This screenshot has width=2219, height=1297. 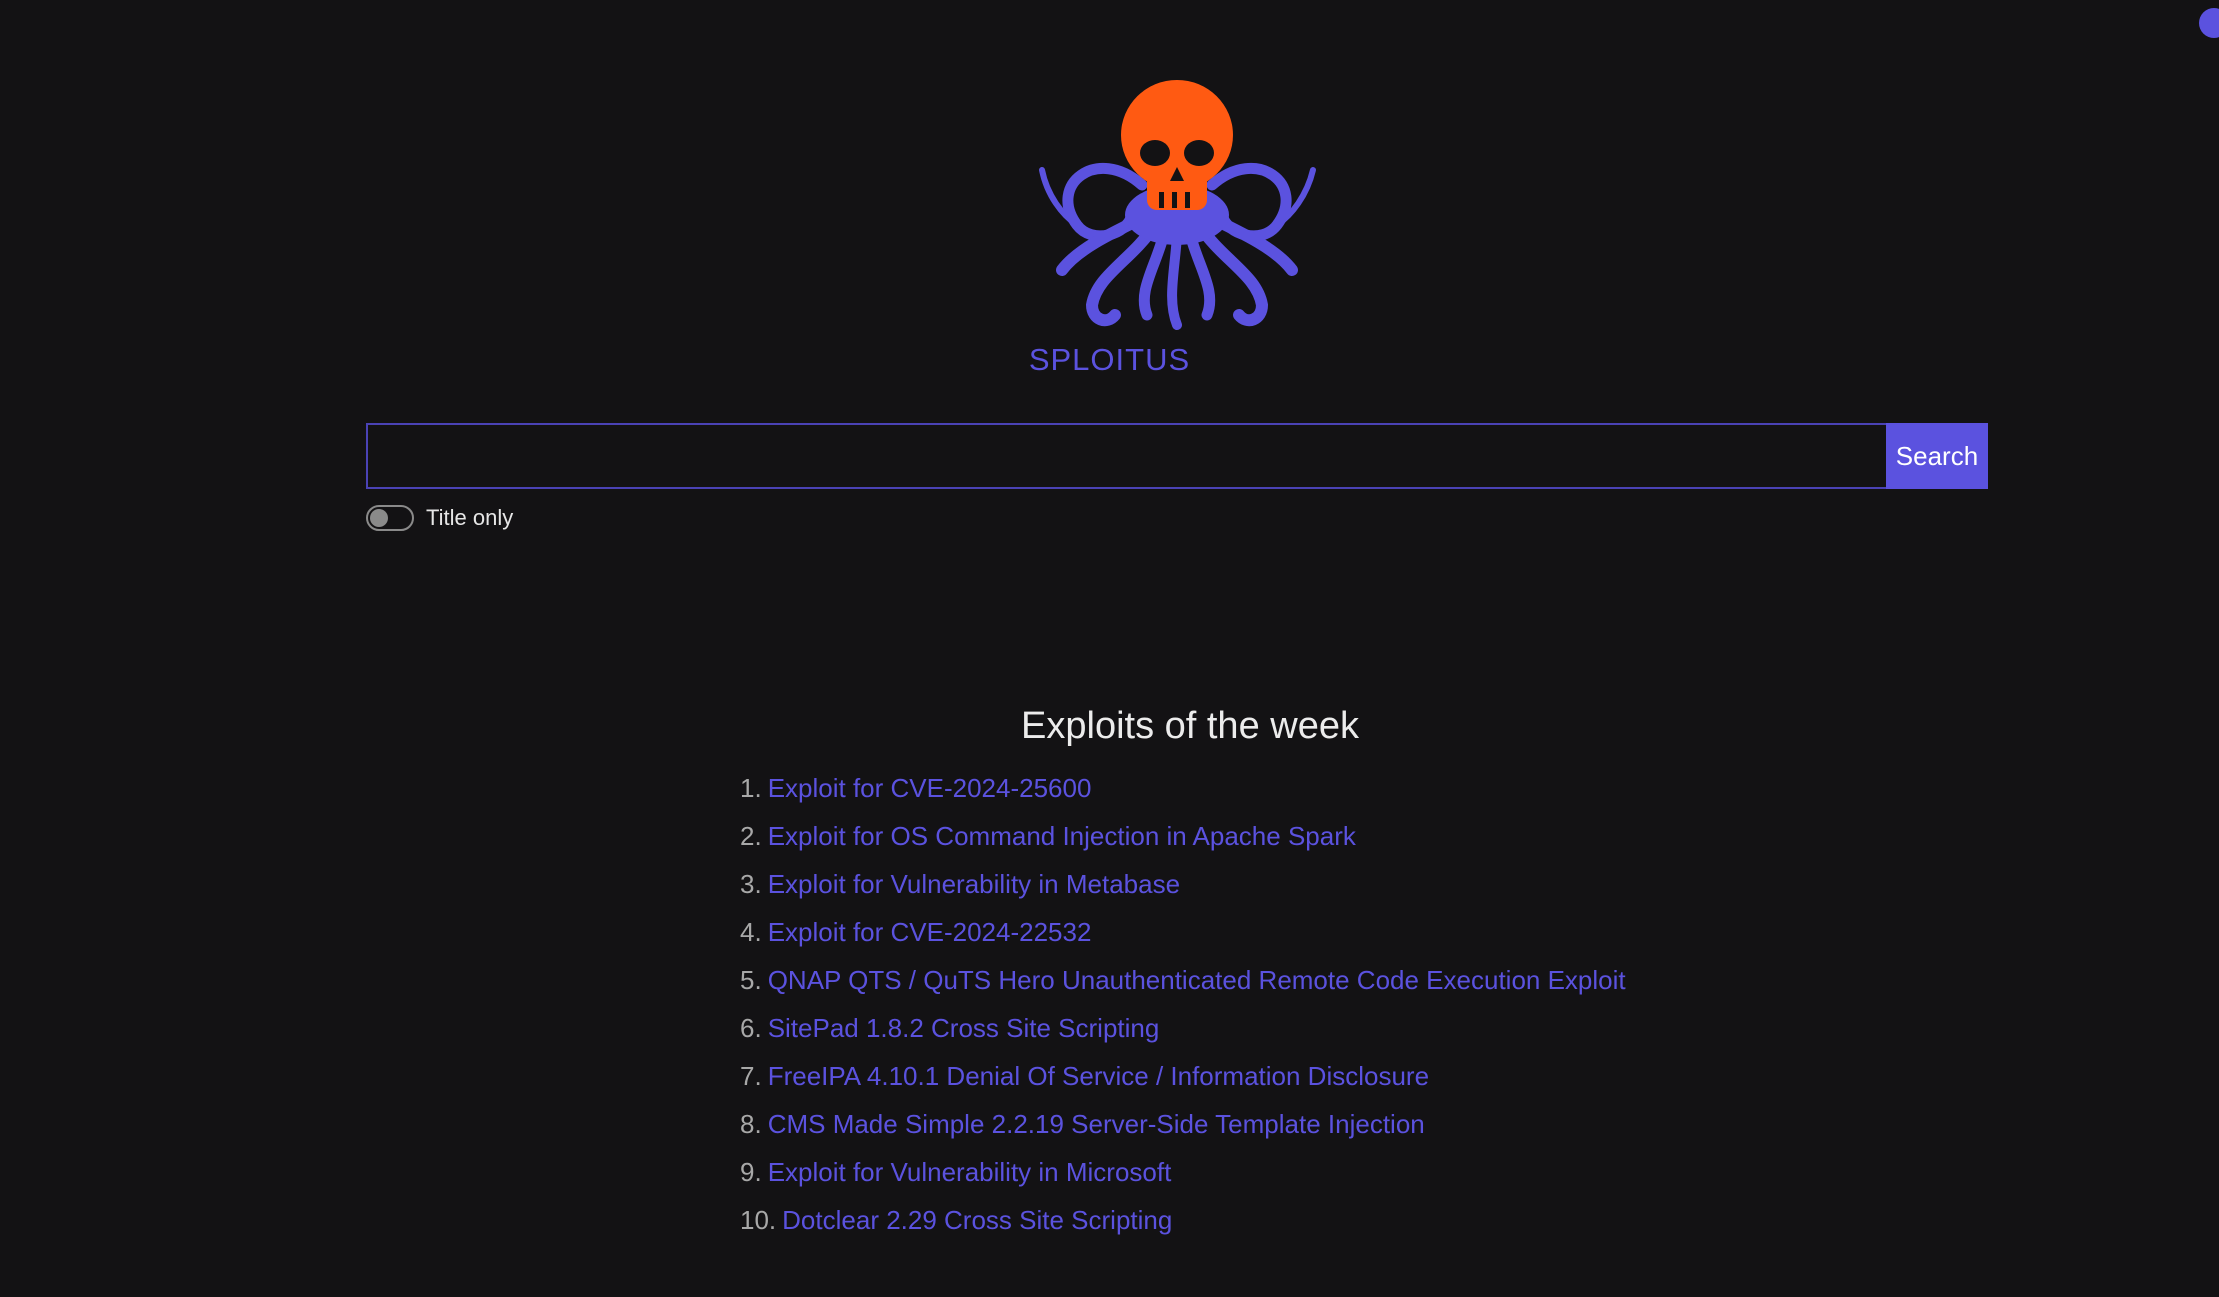 What do you see at coordinates (977, 1220) in the screenshot?
I see `exploit-link: Dotclear 2.29 Cross Site Scripting` at bounding box center [977, 1220].